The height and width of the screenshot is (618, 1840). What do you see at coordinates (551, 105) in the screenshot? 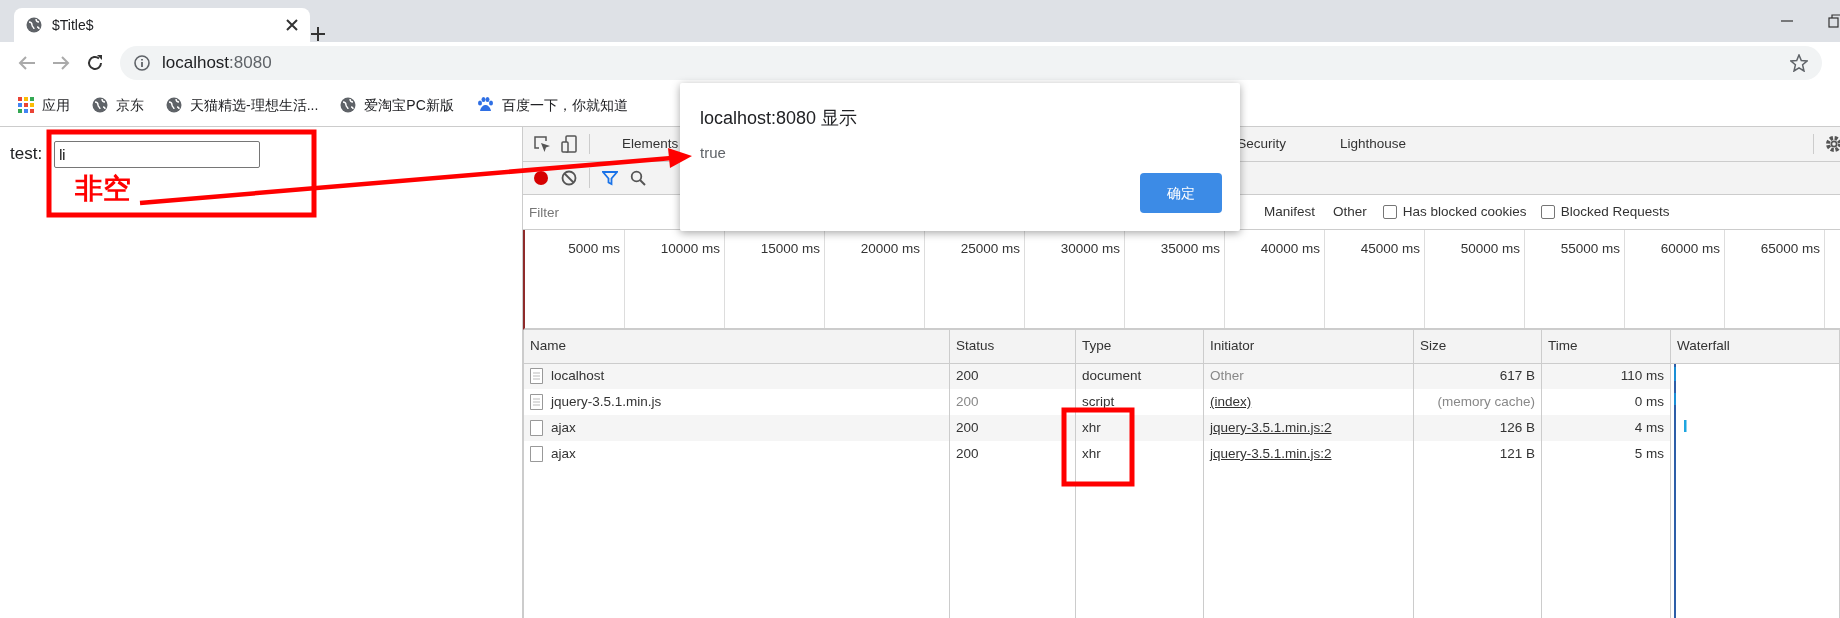
I see `bookmark: 百度一下，你就知道` at bounding box center [551, 105].